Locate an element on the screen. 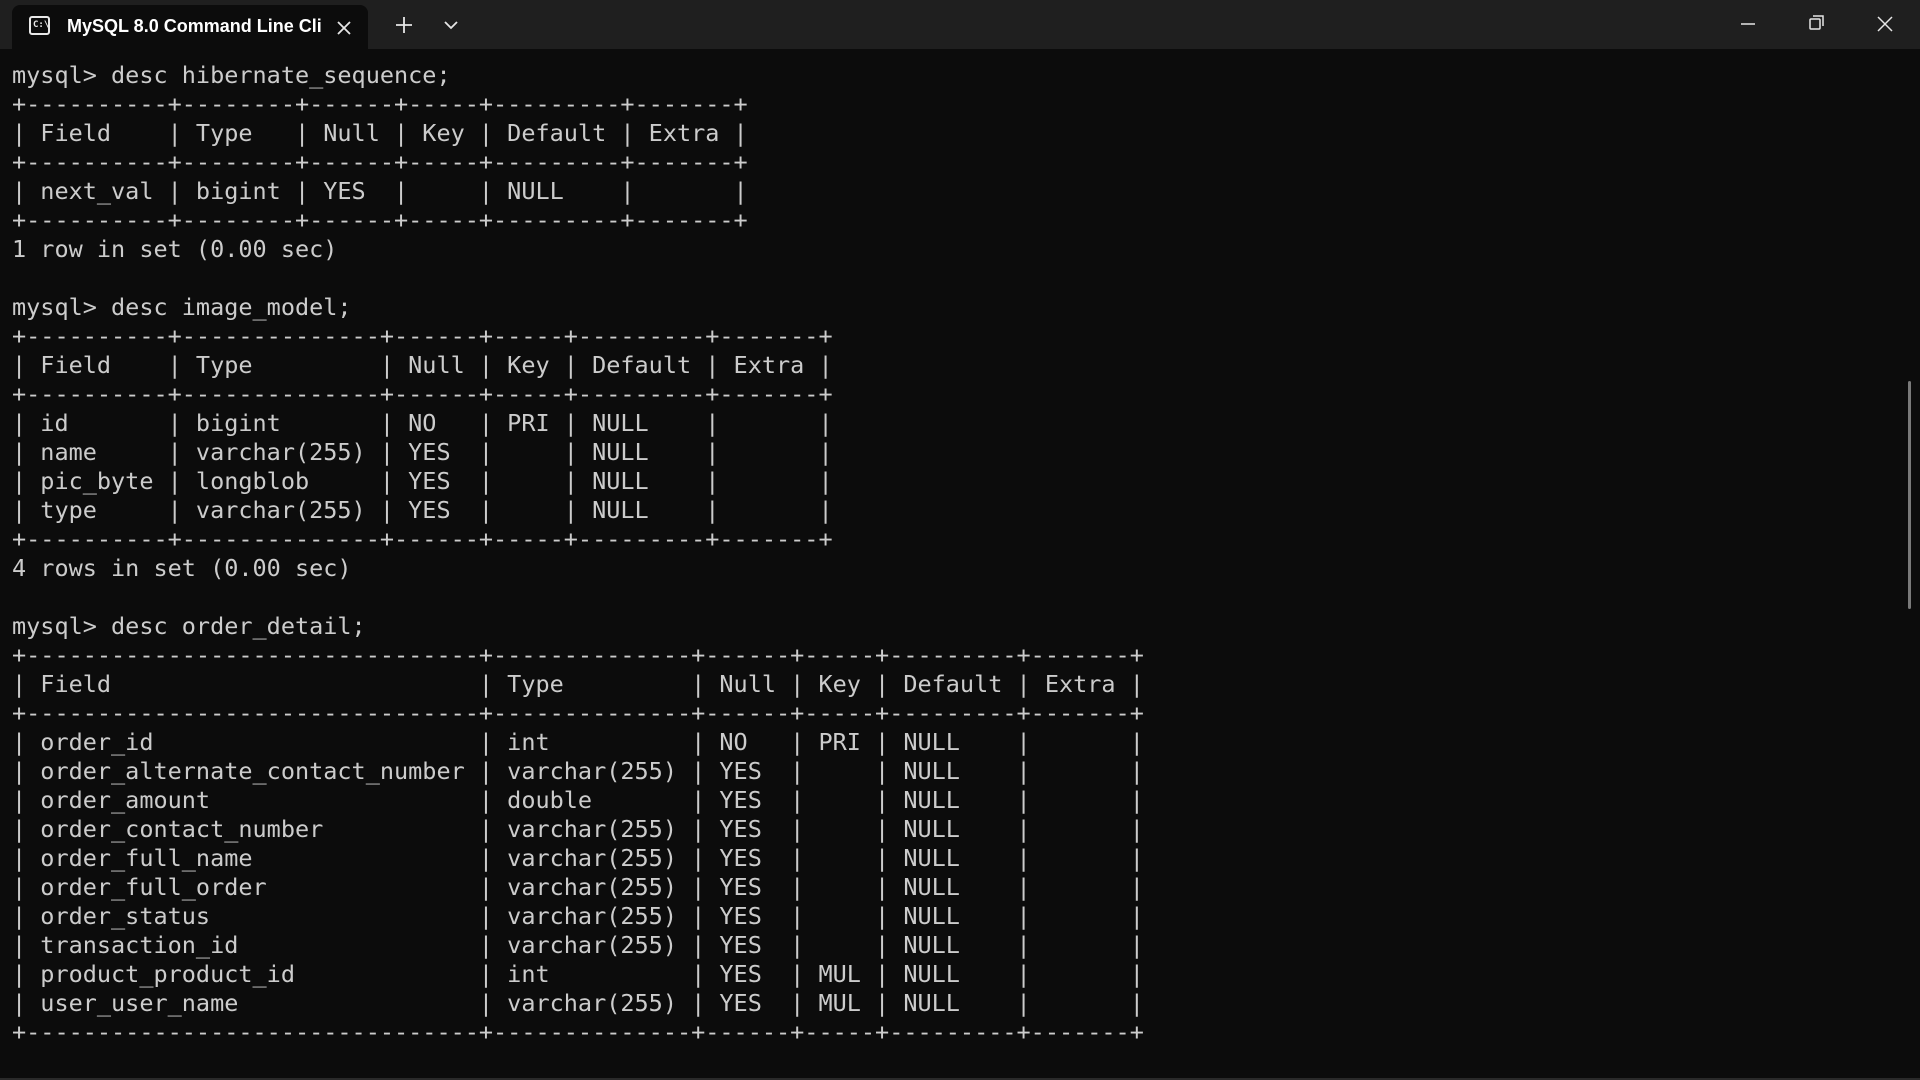 Image resolution: width=1920 pixels, height=1080 pixels. terminal-line: mysql> desc hibernate_sequence; is located at coordinates (231, 75).